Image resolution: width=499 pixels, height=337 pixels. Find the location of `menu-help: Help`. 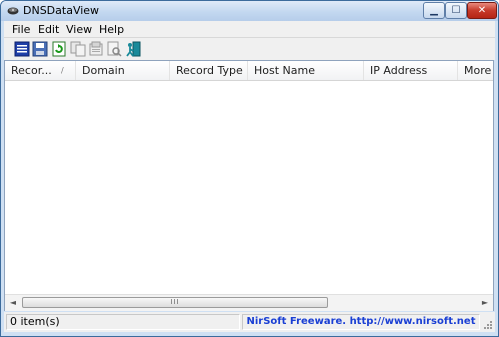

menu-help: Help is located at coordinates (111, 29).